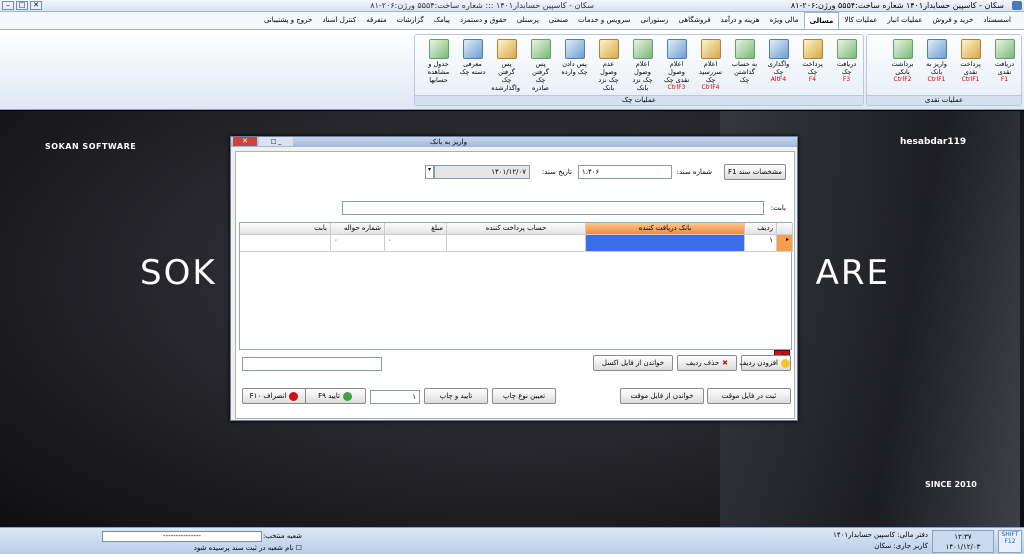 The image size is (1024, 554). Describe the element at coordinates (285, 243) in the screenshot. I see `cell-babat` at that location.